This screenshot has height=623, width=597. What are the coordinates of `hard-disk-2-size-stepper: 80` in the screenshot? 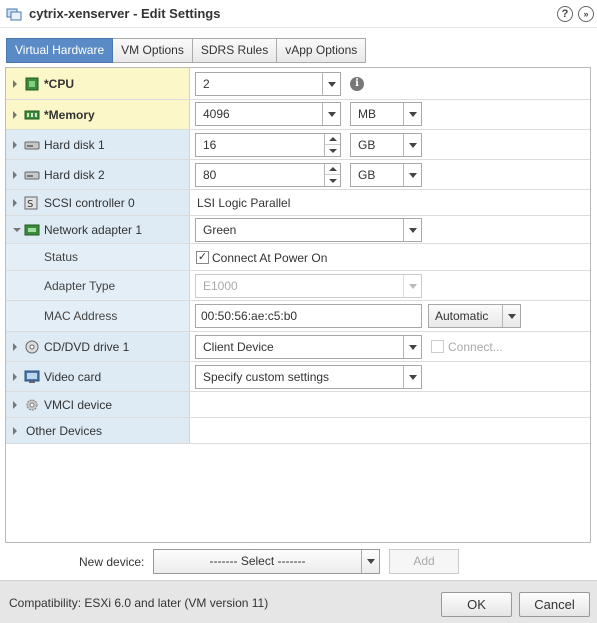 It's located at (268, 175).